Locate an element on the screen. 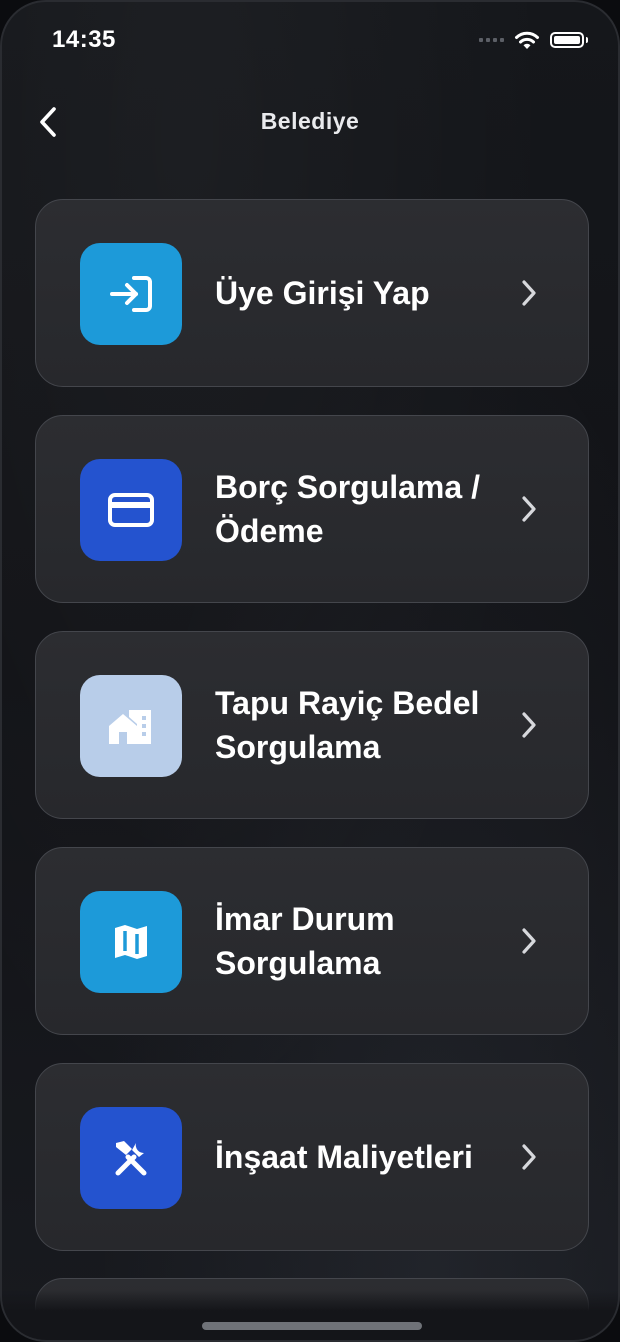 The width and height of the screenshot is (620, 1342). cellular-signal-icon is located at coordinates (491, 40).